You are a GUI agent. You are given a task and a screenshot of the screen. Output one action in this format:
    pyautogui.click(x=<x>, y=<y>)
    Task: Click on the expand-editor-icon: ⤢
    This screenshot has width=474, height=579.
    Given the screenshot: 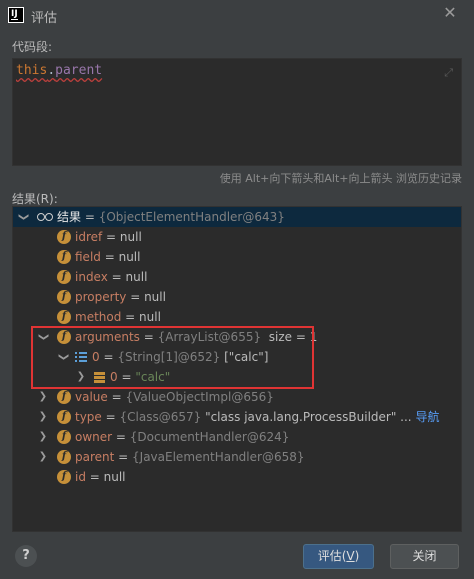 What is the action you would take?
    pyautogui.click(x=448, y=73)
    